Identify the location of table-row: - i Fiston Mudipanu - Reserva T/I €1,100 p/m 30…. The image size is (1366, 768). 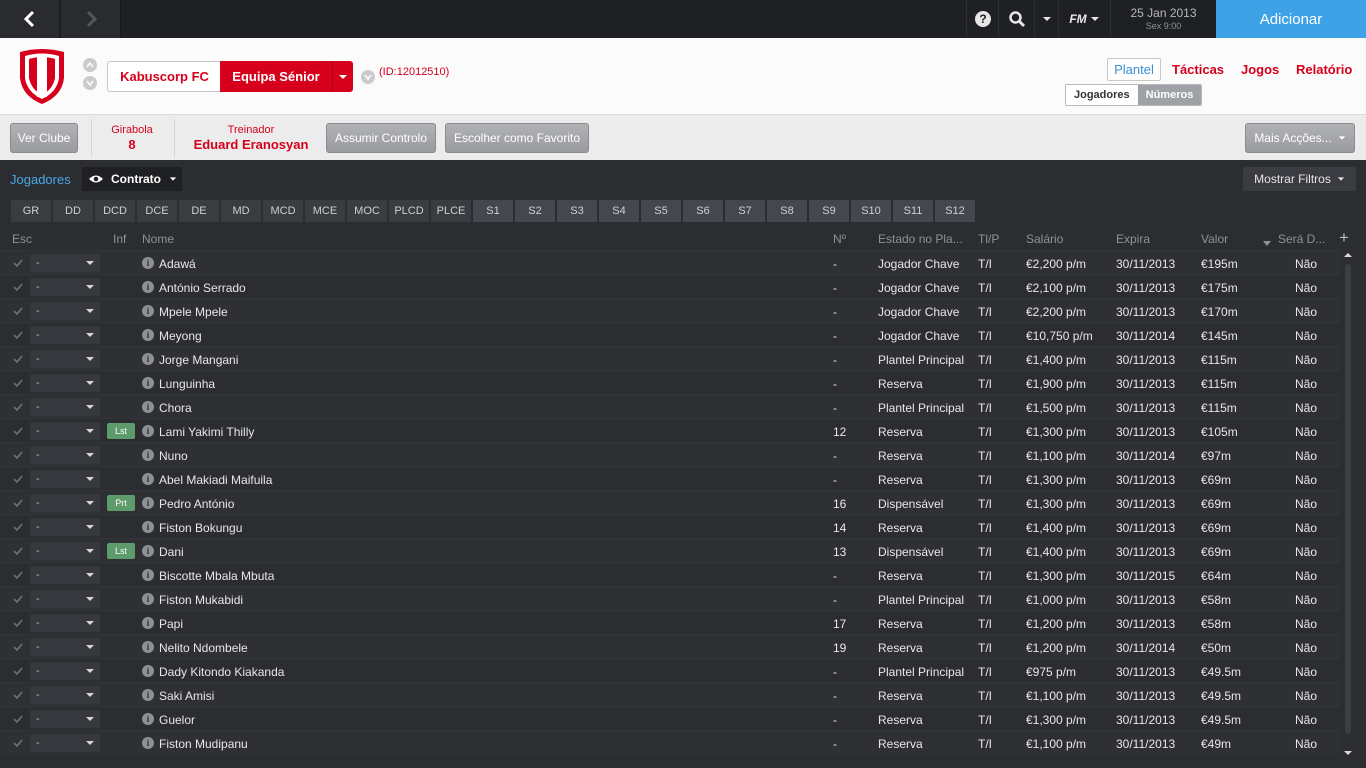
(670, 742).